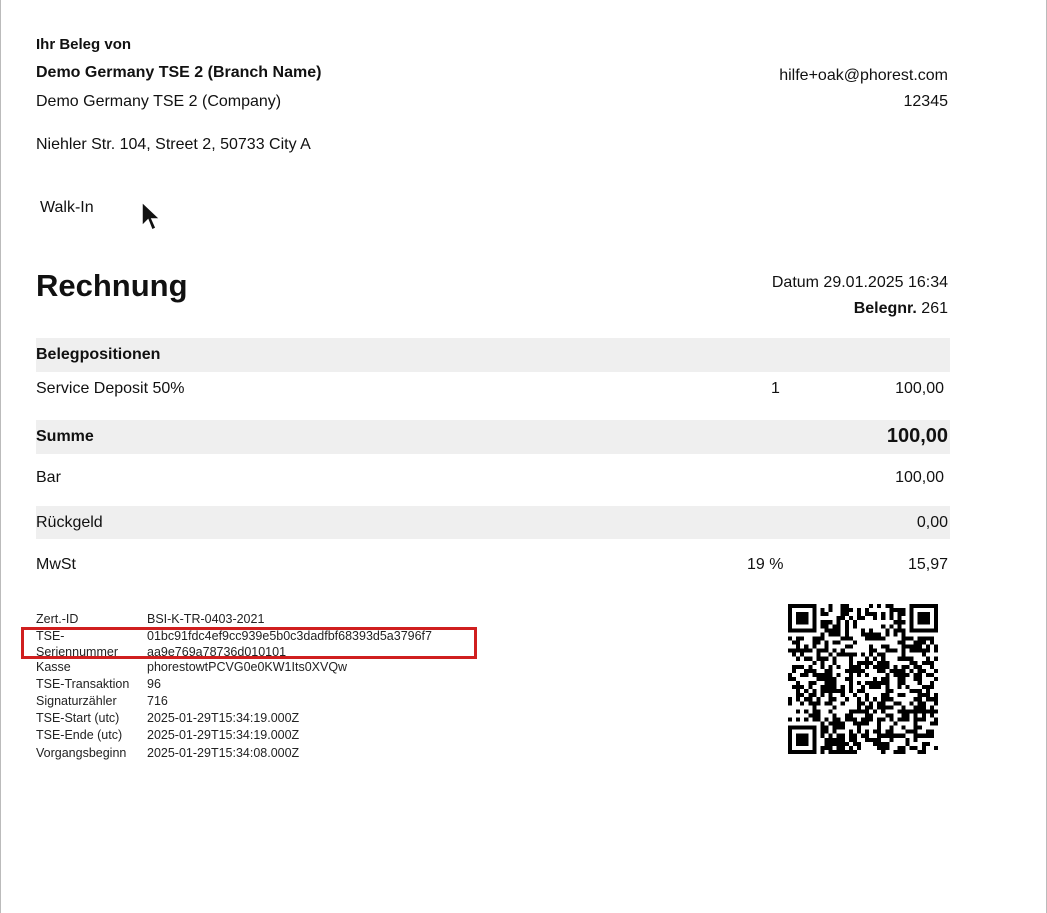 Image resolution: width=1047 pixels, height=913 pixels. I want to click on vat-rate: 19 %, so click(765, 564).